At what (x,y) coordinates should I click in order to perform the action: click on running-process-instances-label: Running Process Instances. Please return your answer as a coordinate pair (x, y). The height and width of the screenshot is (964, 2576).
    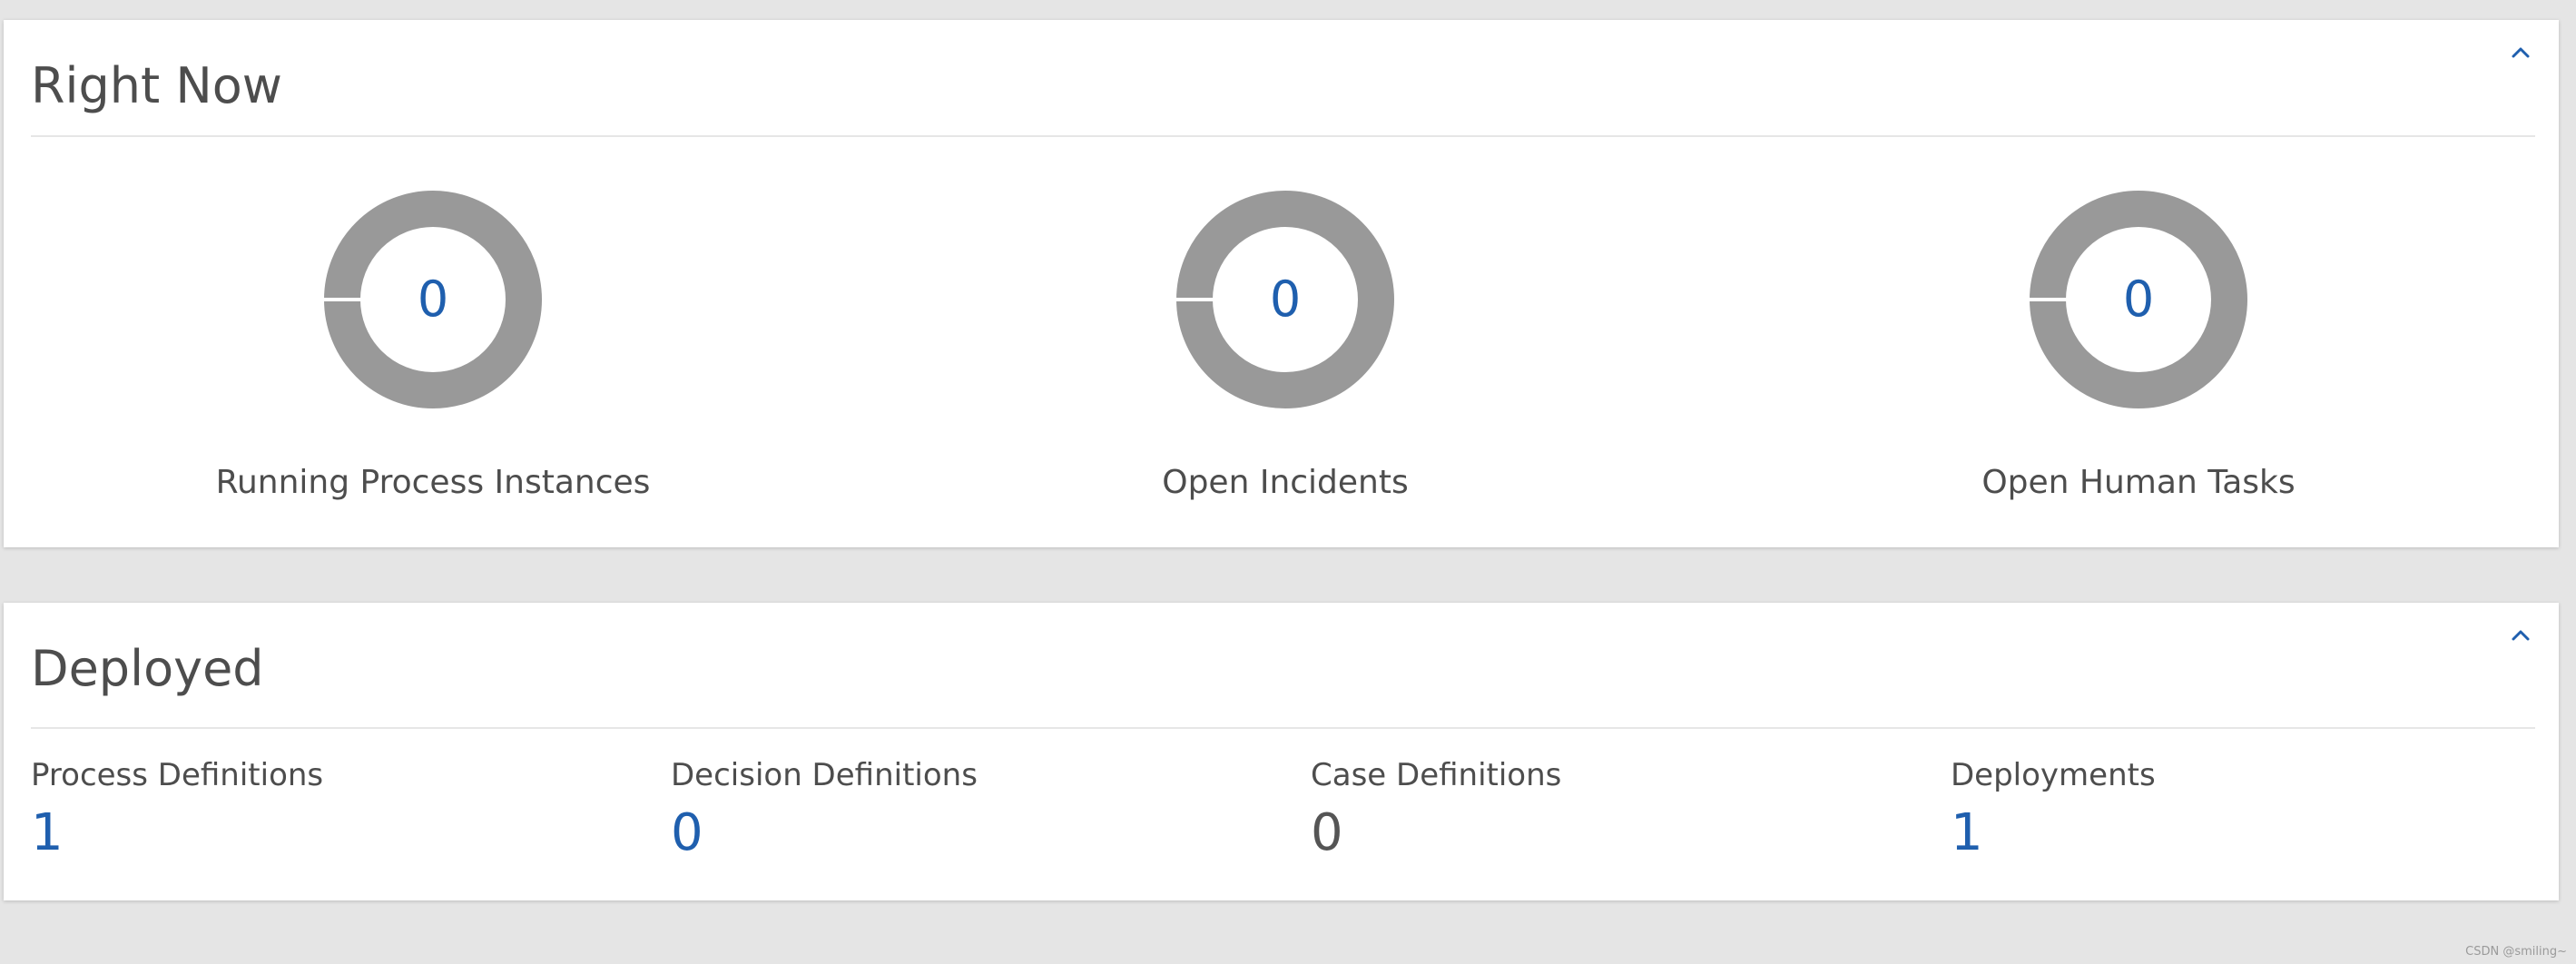
    Looking at the image, I should click on (433, 483).